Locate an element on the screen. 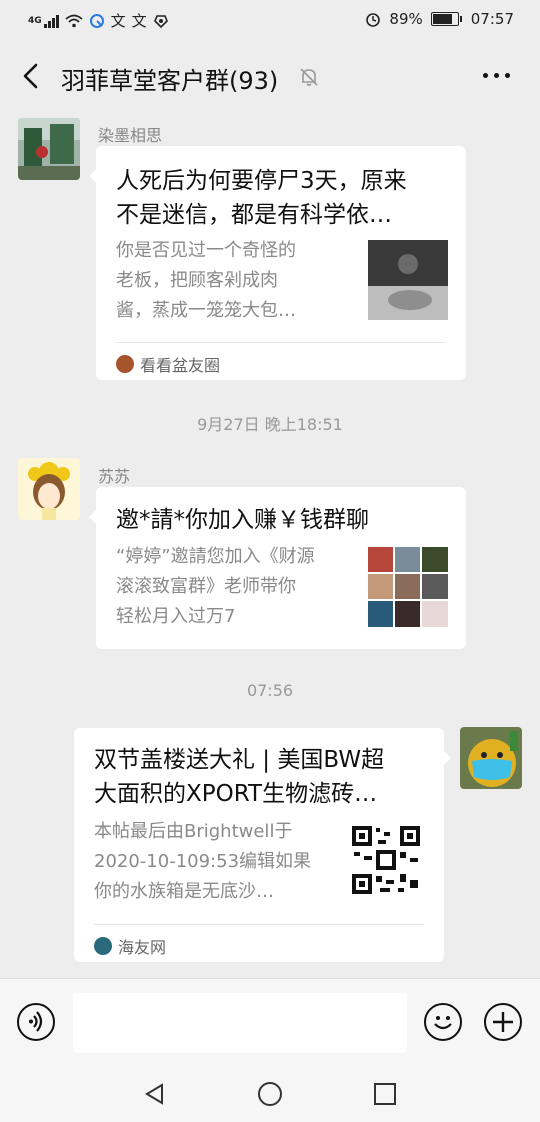 The height and width of the screenshot is (1122, 540). status-bar: 4G 文 文 89% 07:57 is located at coordinates (270, 20).